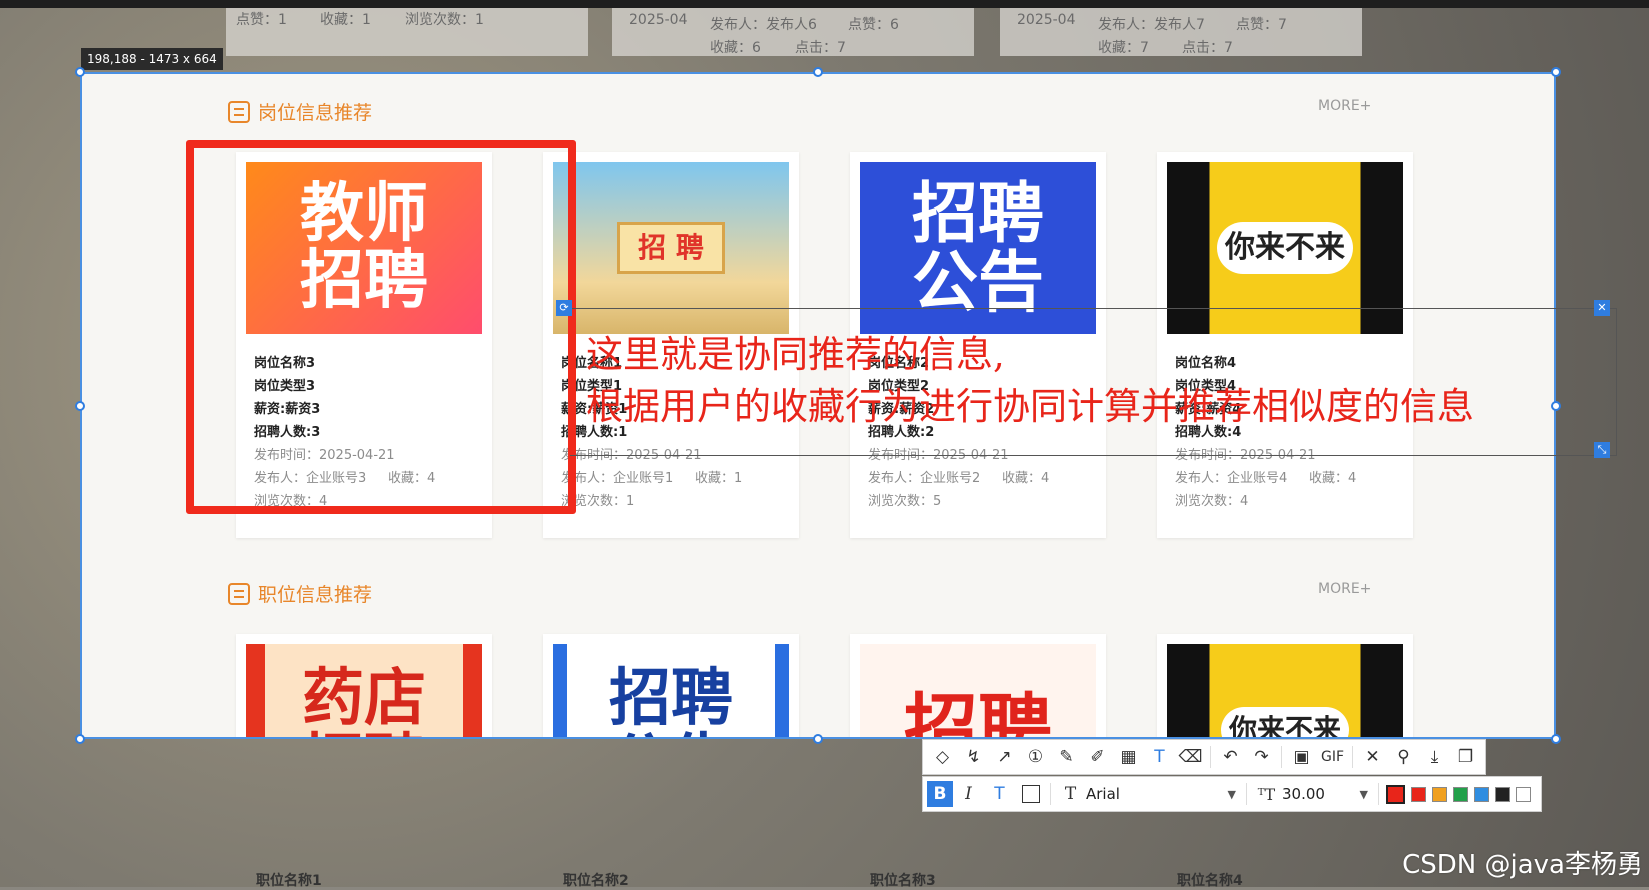  What do you see at coordinates (1522, 865) in the screenshot?
I see `csdn-watermark: CSDN @java李杨勇` at bounding box center [1522, 865].